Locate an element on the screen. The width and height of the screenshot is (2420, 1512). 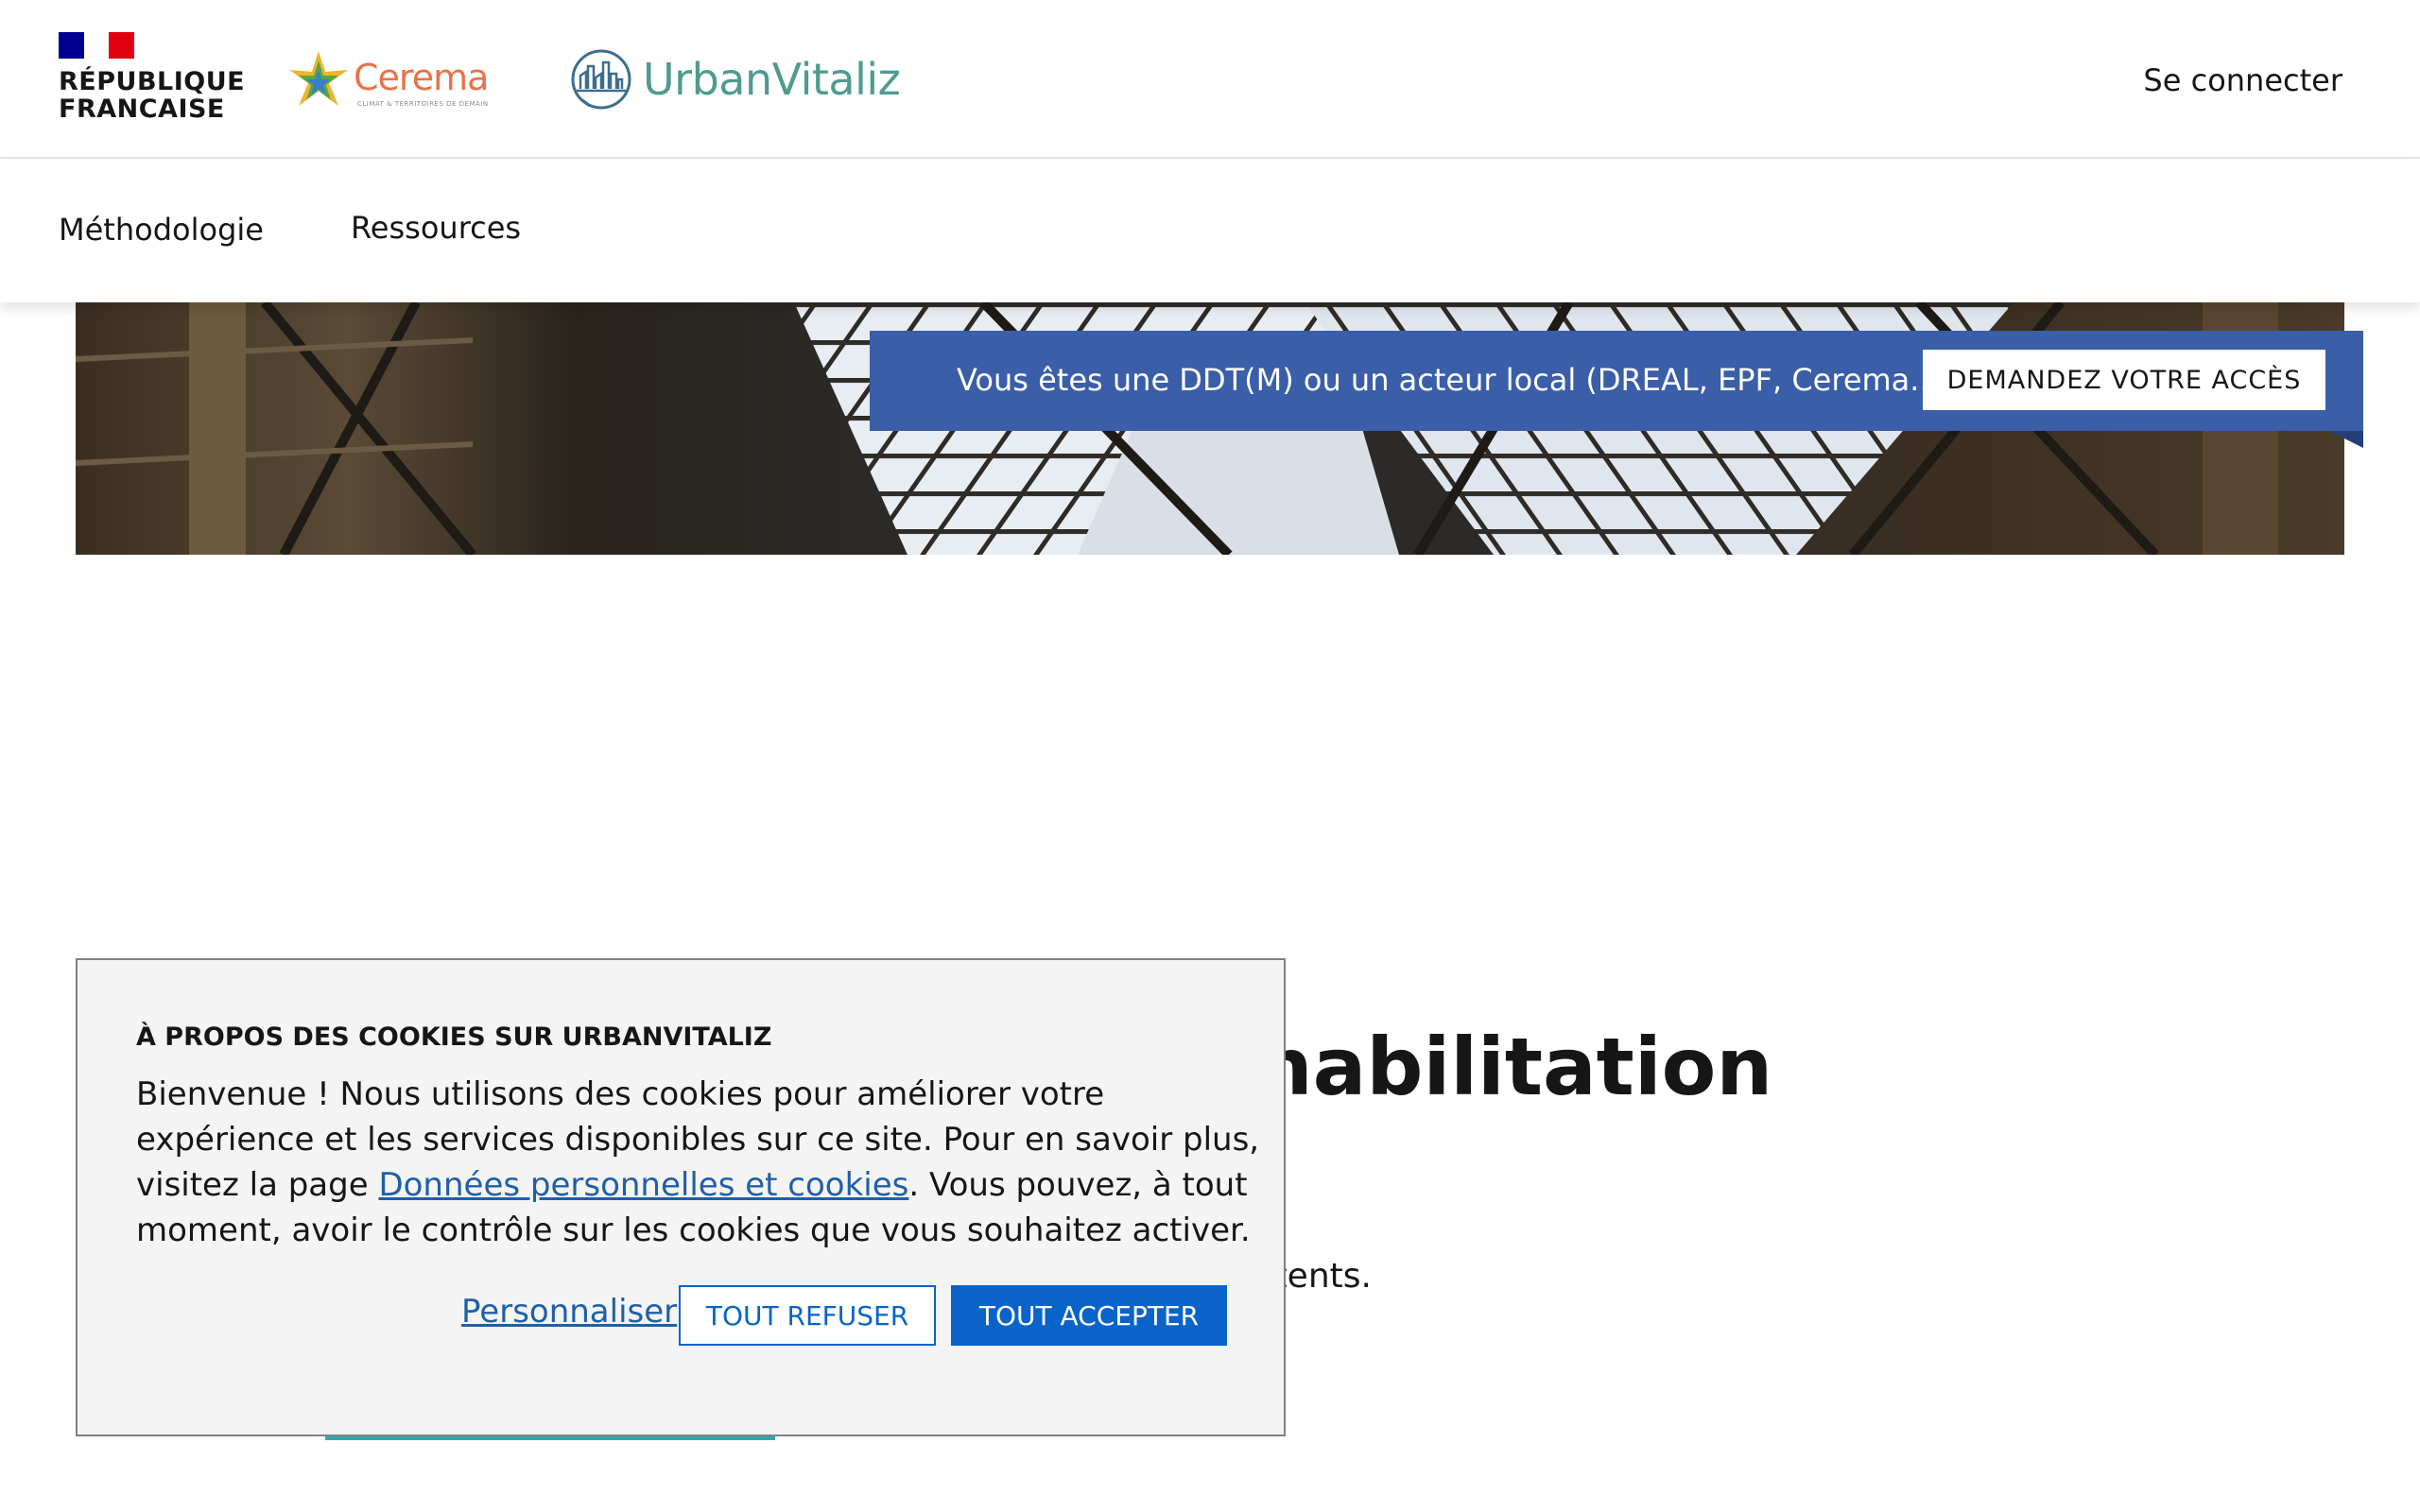
cookie-modal-title: À PROPOS DES COOKIES SUR URBANVITALIZ is located at coordinates (454, 1037).